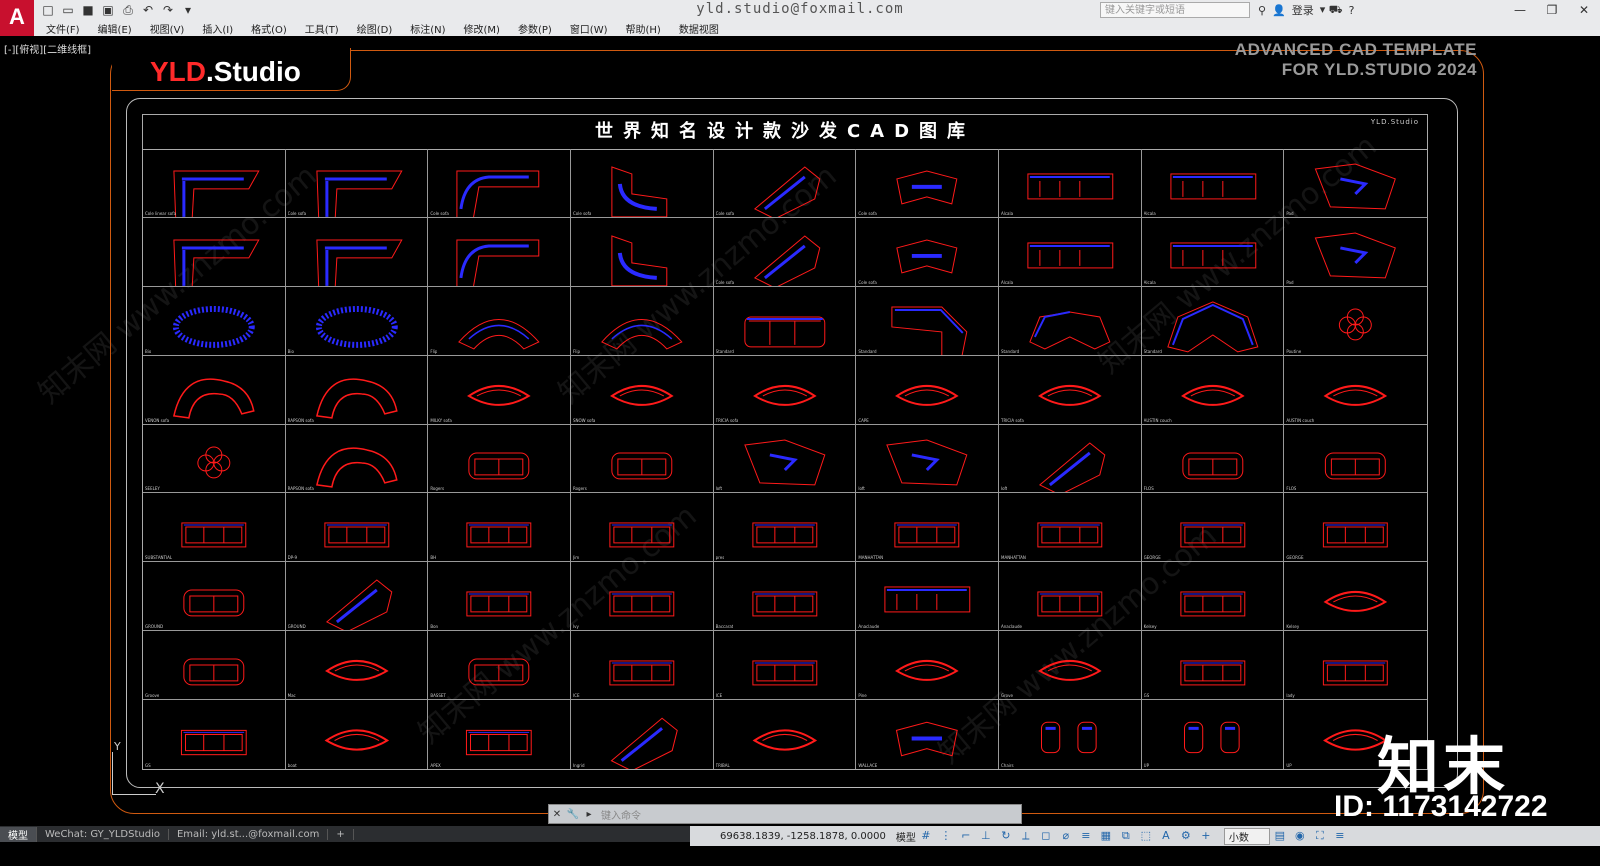 Image resolution: width=1600 pixels, height=866 pixels. Describe the element at coordinates (214, 252) in the screenshot. I see `sofa-thumbnail` at that location.